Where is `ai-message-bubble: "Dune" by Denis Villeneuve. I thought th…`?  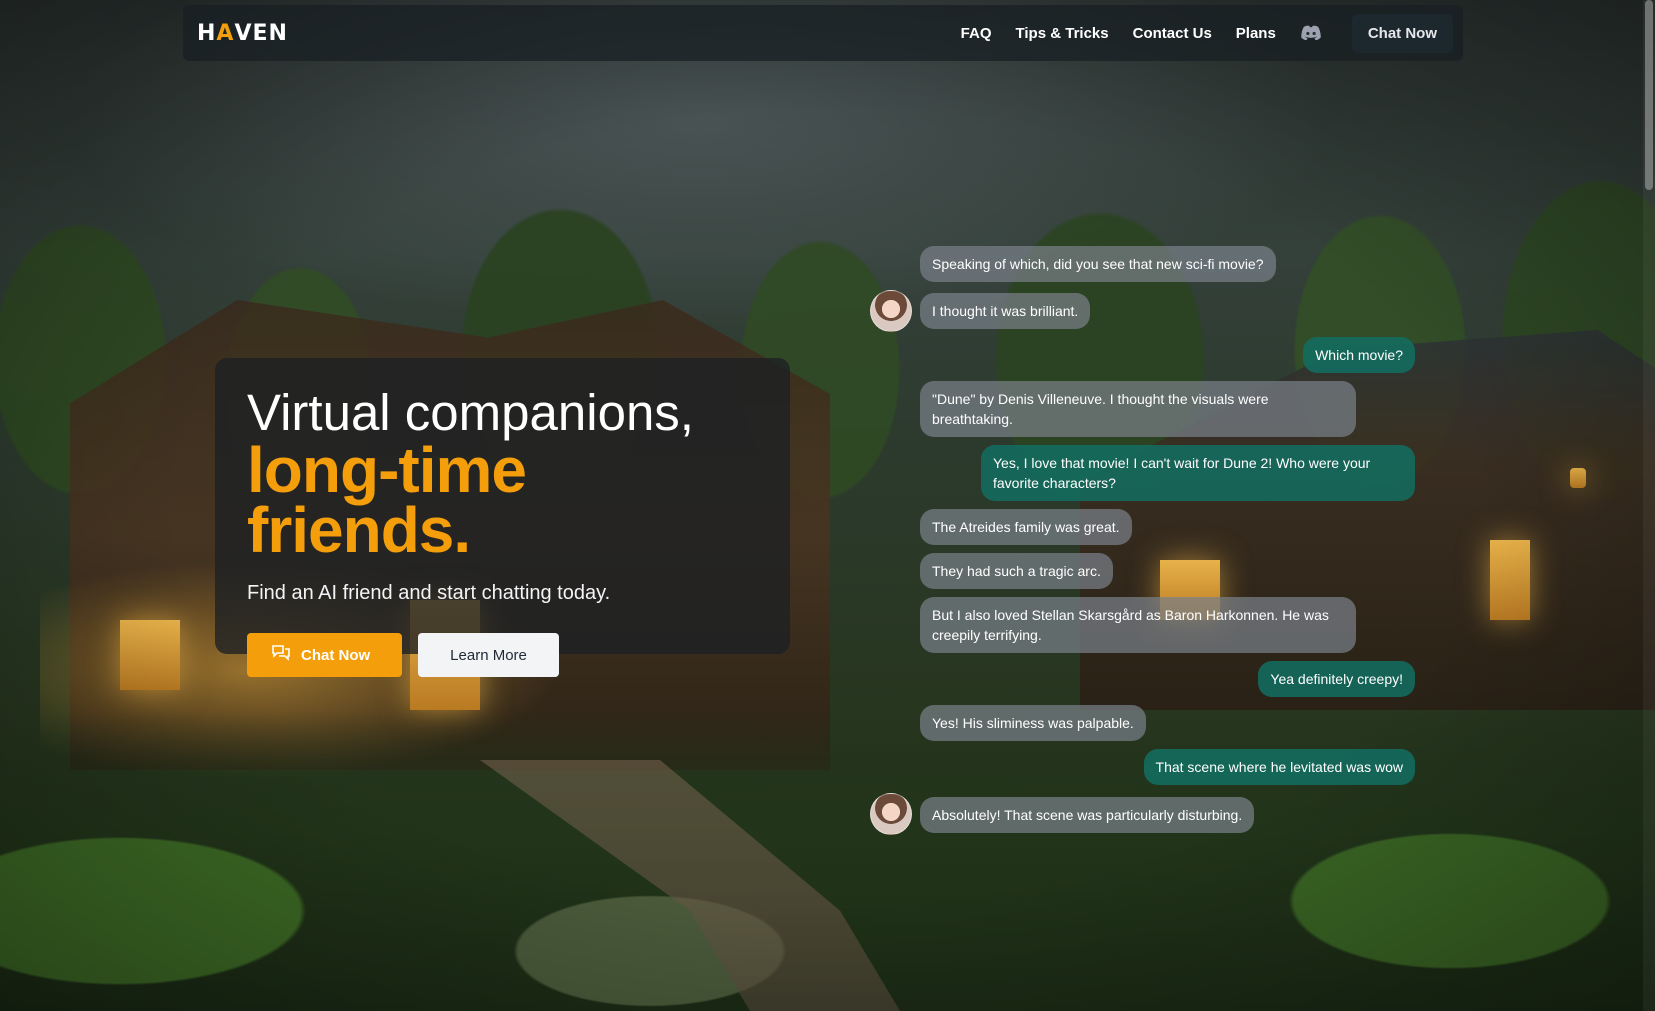 ai-message-bubble: "Dune" by Denis Villeneuve. I thought th… is located at coordinates (1138, 409).